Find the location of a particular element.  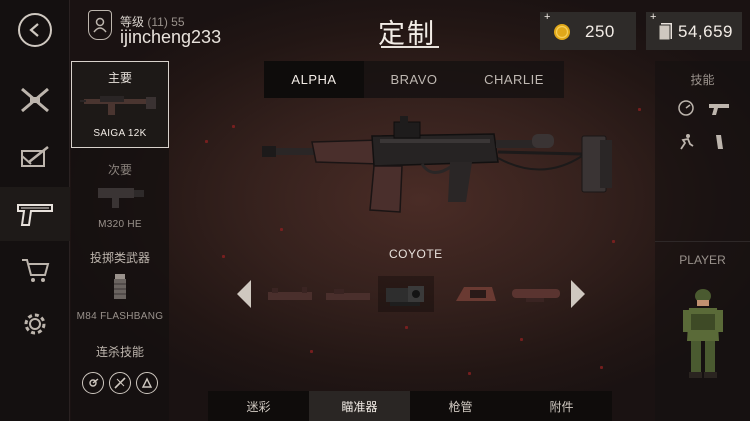

secondary-weapon-name: M320 HE is located at coordinates (120, 224).